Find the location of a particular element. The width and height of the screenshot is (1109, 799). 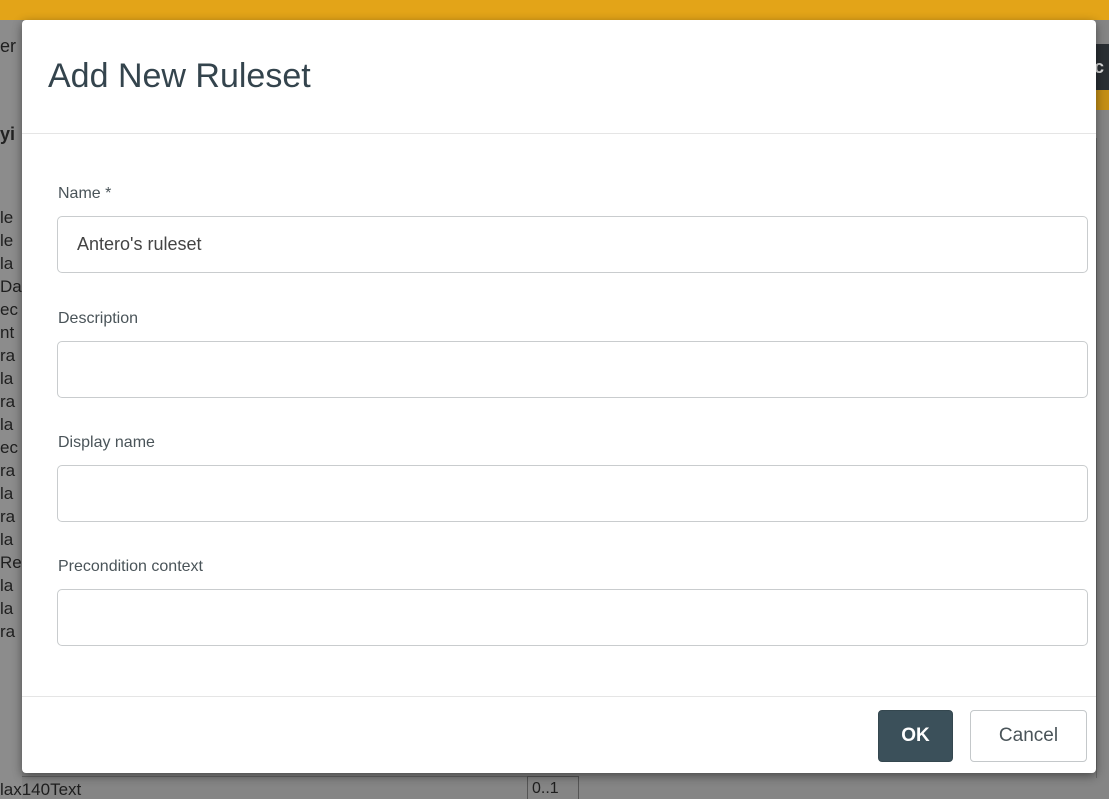

precondition-context-label: Precondition context is located at coordinates (130, 566).